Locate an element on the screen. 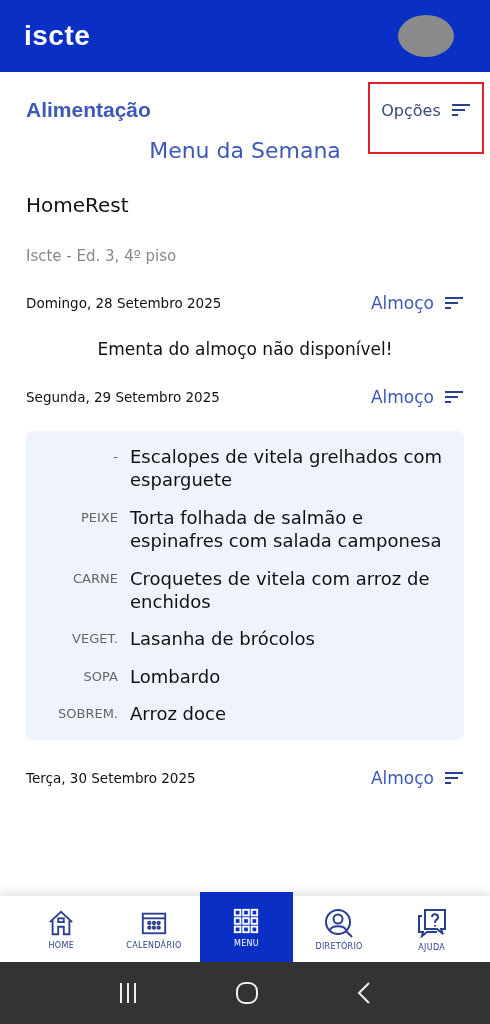 This screenshot has width=490, height=1024. grid-icon is located at coordinates (246, 920).